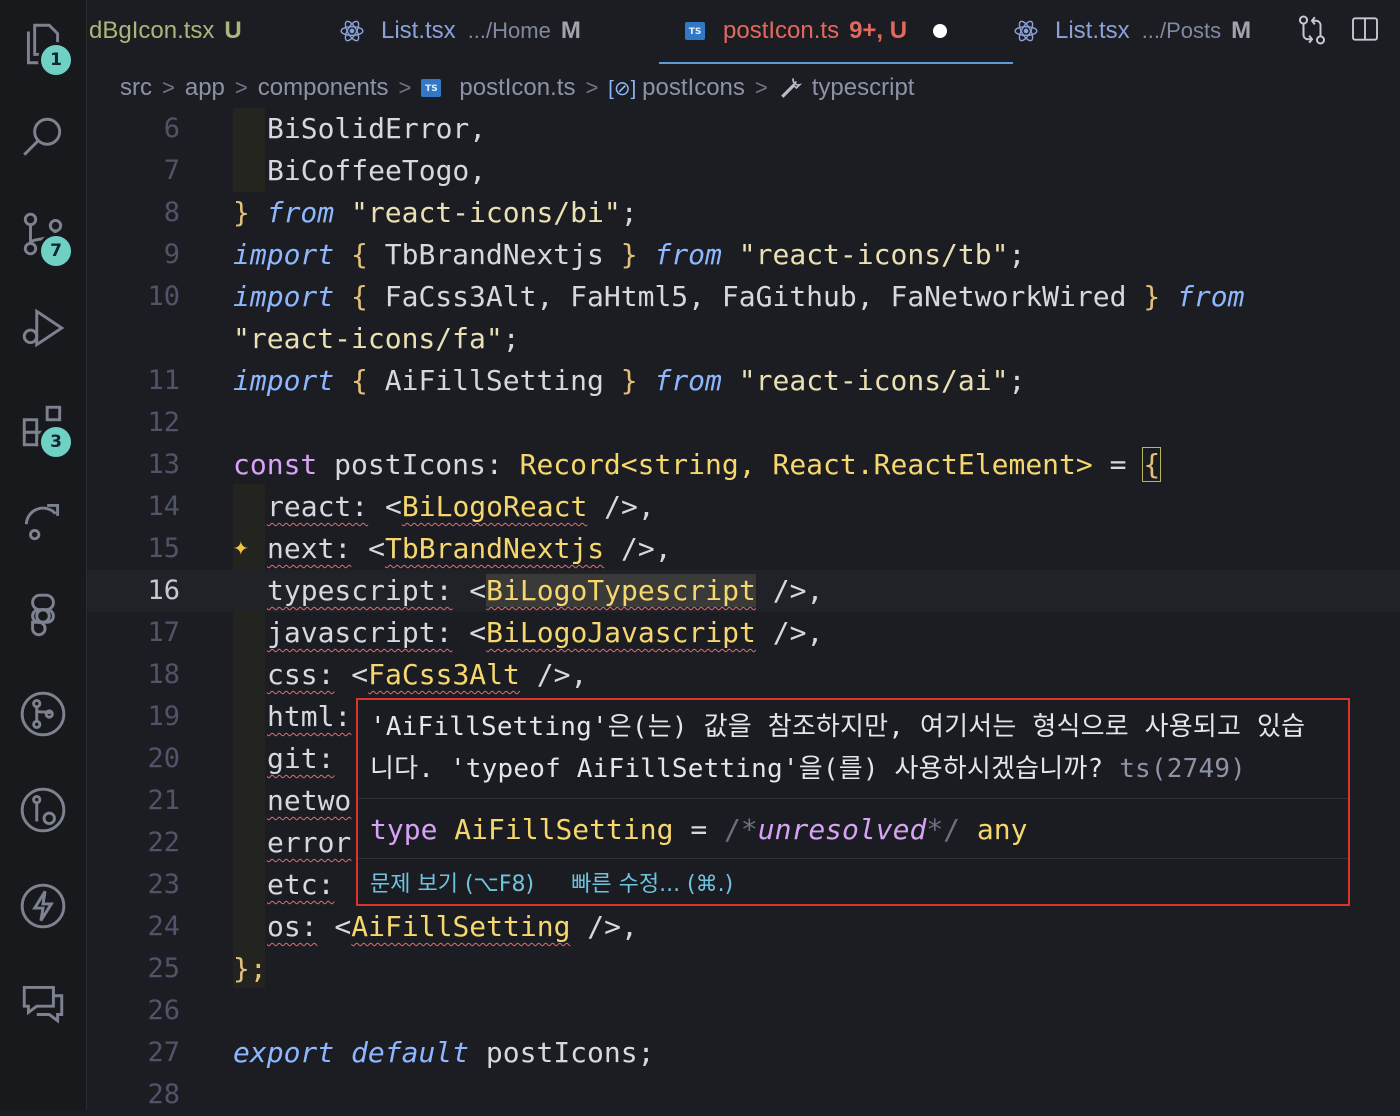 The image size is (1400, 1116). Describe the element at coordinates (791, 88) in the screenshot. I see `wrench-icon` at that location.